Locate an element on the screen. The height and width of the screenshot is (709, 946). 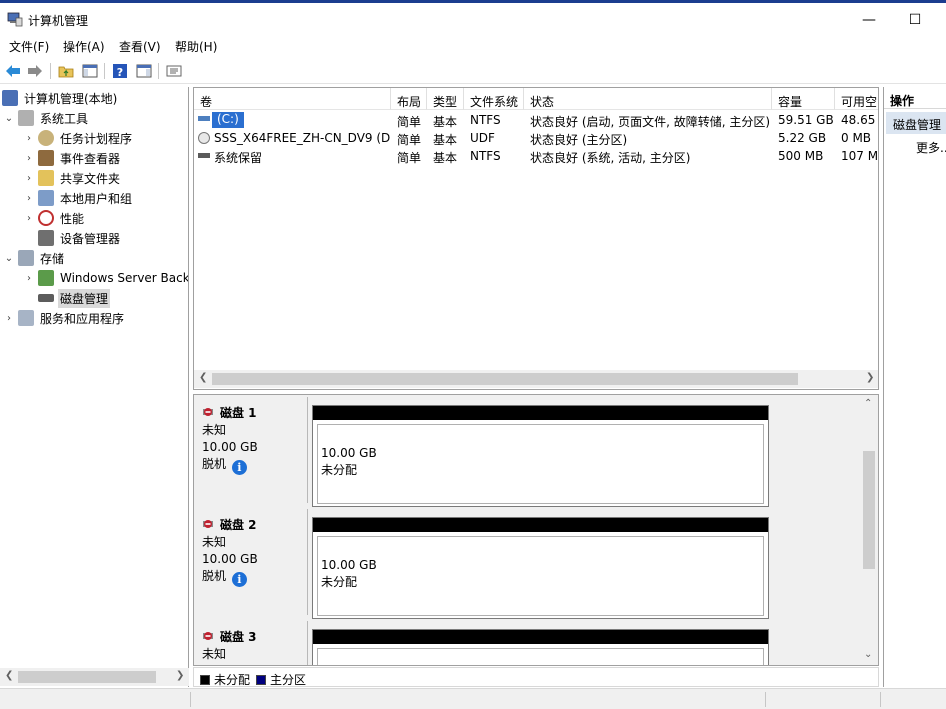
column-header-status: 状态 is located at coordinates (648, 99).